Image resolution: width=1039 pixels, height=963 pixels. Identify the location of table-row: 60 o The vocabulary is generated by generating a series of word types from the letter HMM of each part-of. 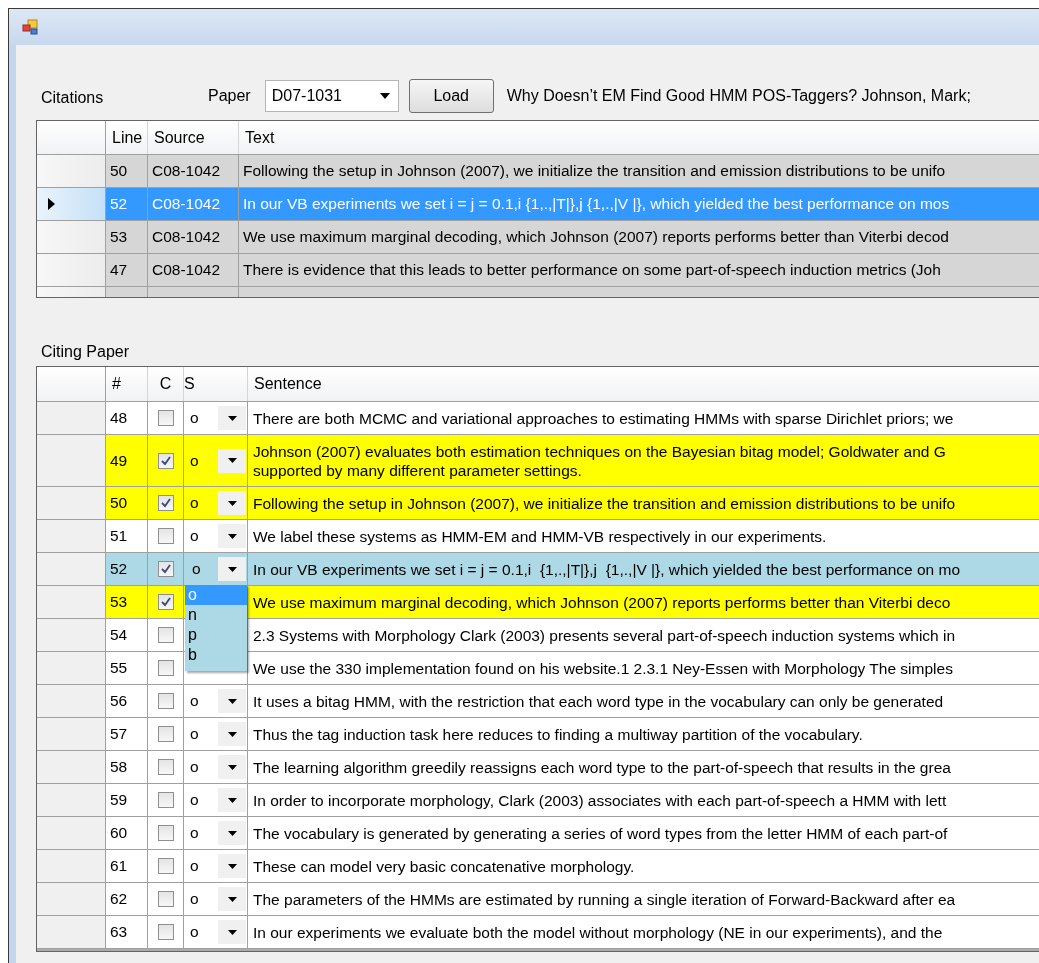
(538, 833).